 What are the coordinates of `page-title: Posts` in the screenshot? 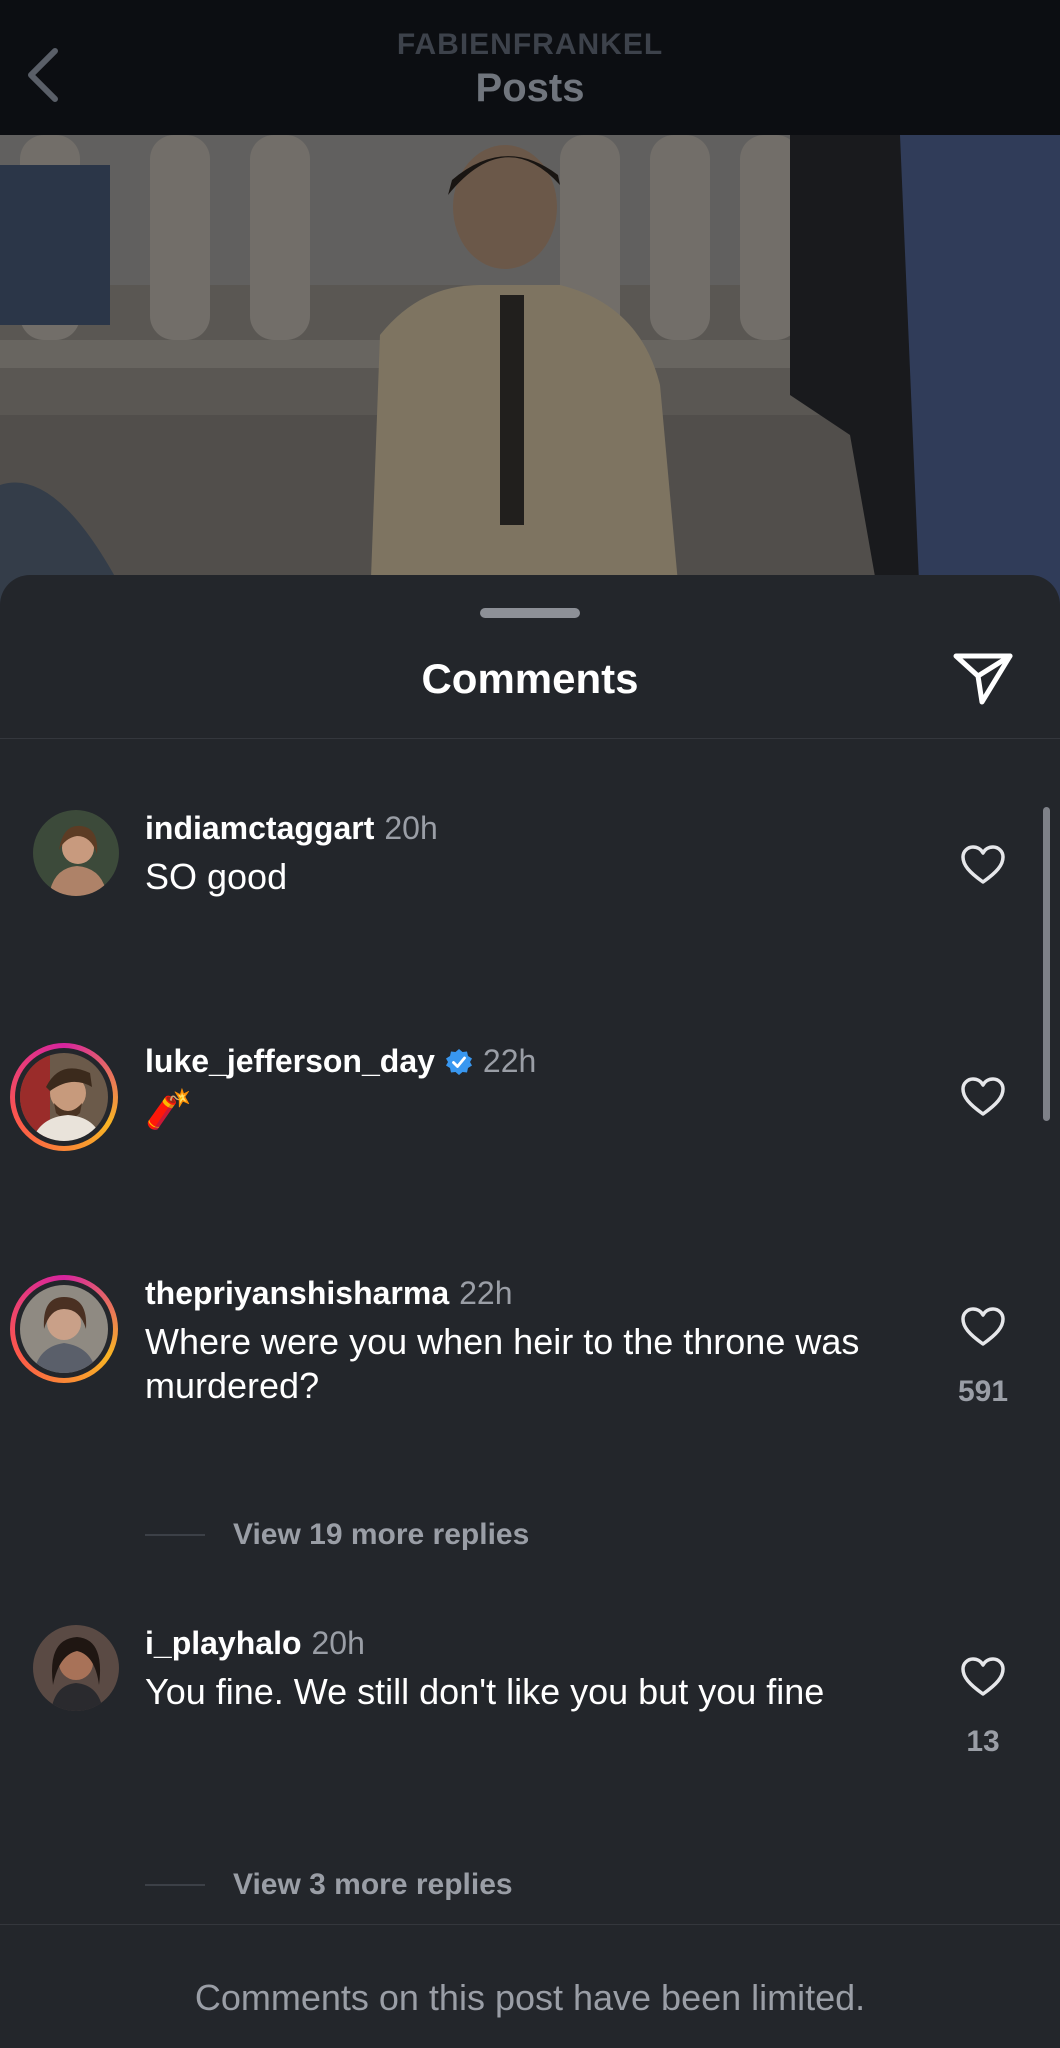 It's located at (530, 88).